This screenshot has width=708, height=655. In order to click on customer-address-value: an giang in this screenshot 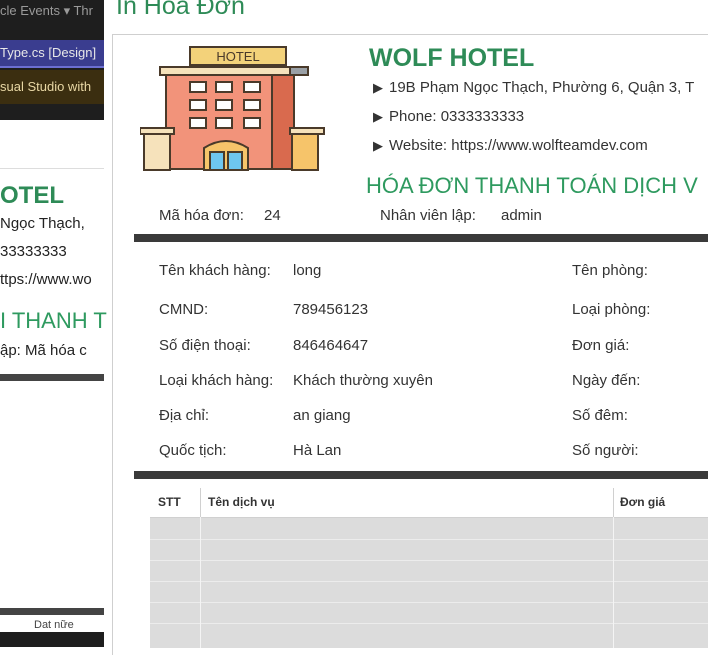, I will do `click(322, 415)`.